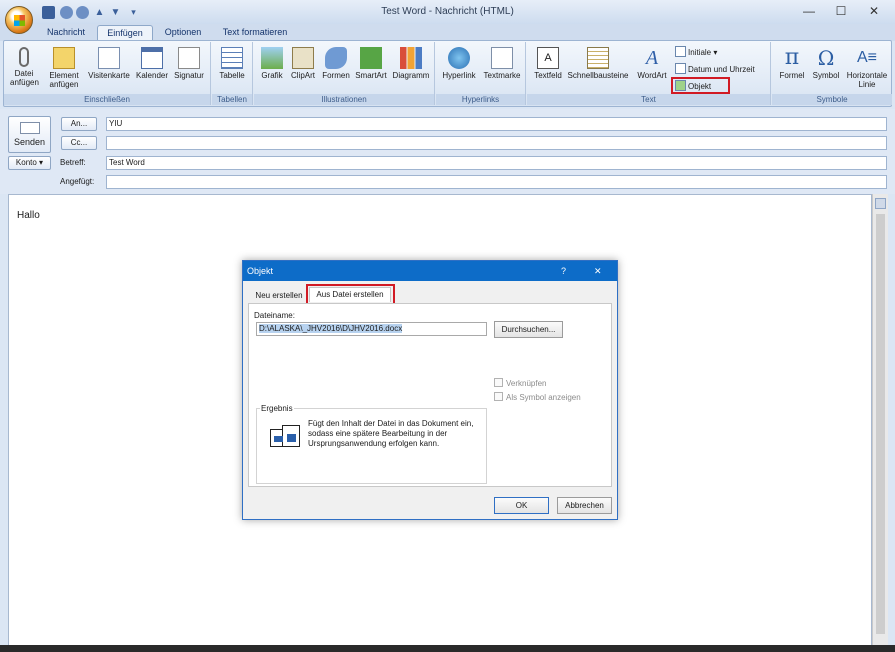 This screenshot has height=652, width=895. What do you see at coordinates (336, 58) in the screenshot?
I see `shapes-icon` at bounding box center [336, 58].